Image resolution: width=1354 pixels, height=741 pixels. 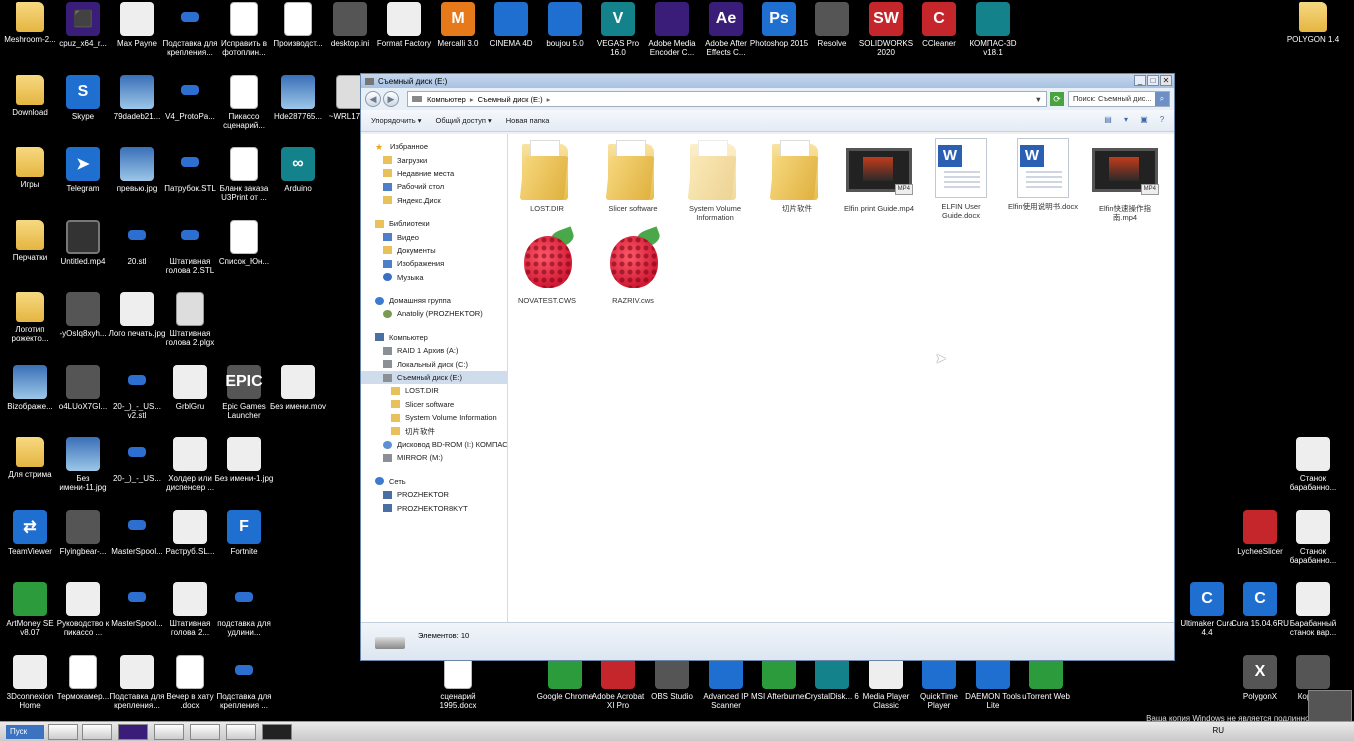 I want to click on nav-item: Съемный диск (E:), so click(x=434, y=377).